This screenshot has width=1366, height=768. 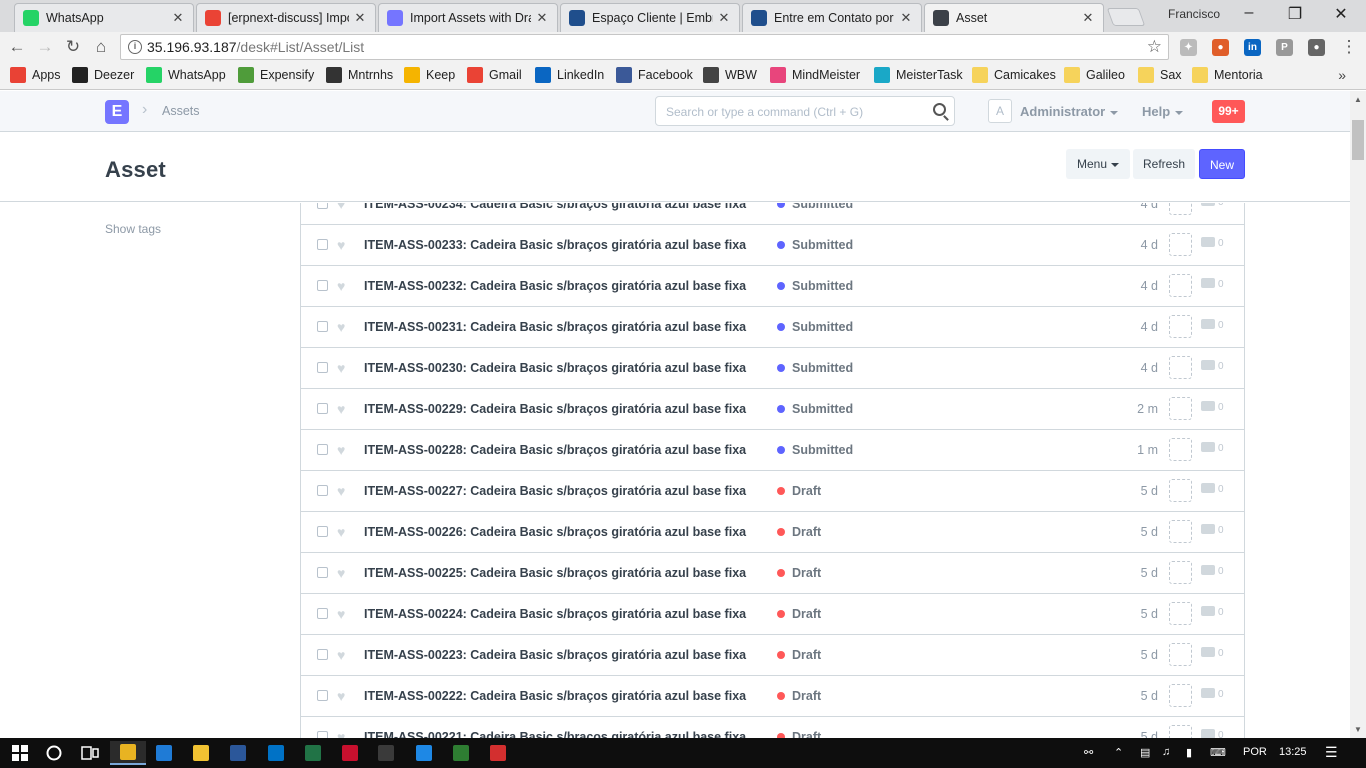 I want to click on back-icon: ←, so click(x=17, y=47).